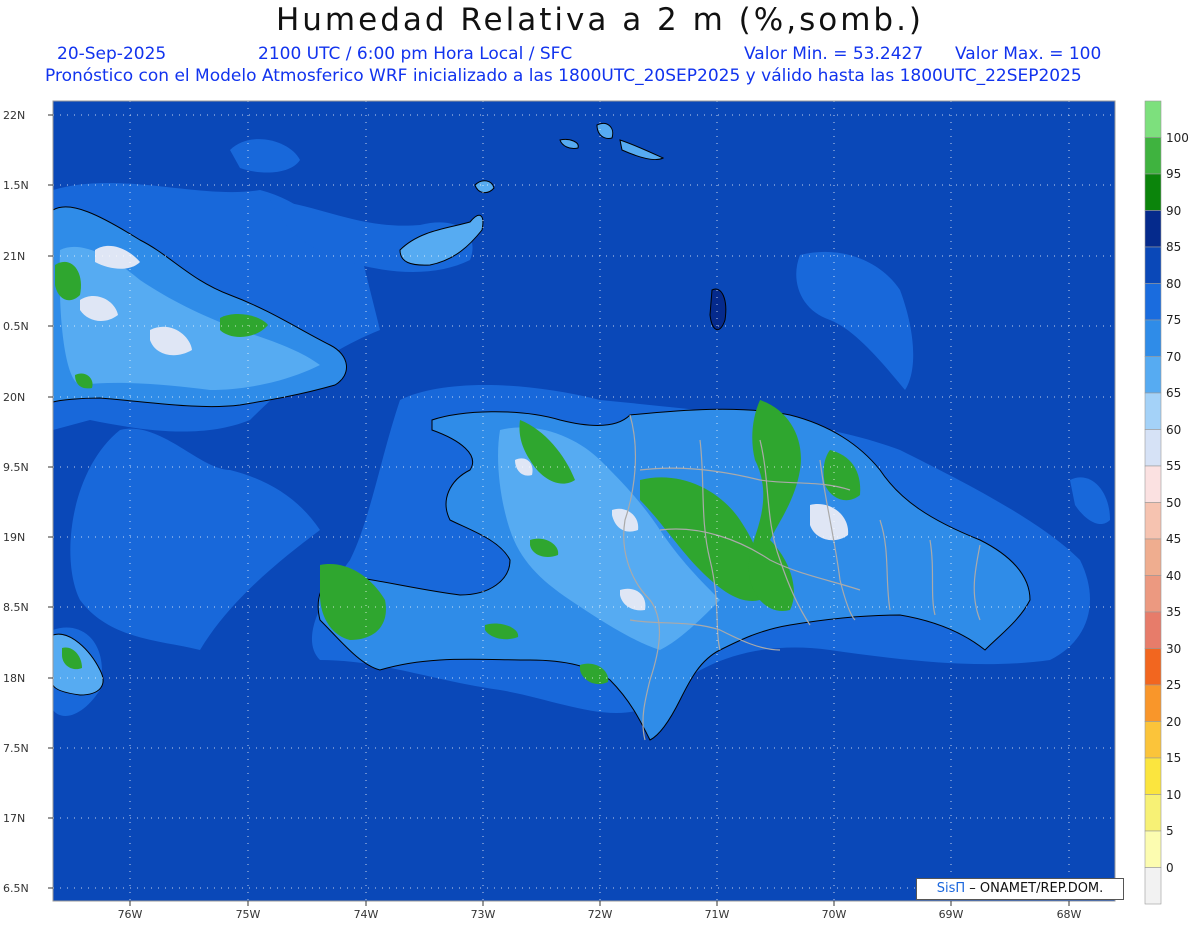  What do you see at coordinates (1174, 685) in the screenshot?
I see `colorbar-label: 25` at bounding box center [1174, 685].